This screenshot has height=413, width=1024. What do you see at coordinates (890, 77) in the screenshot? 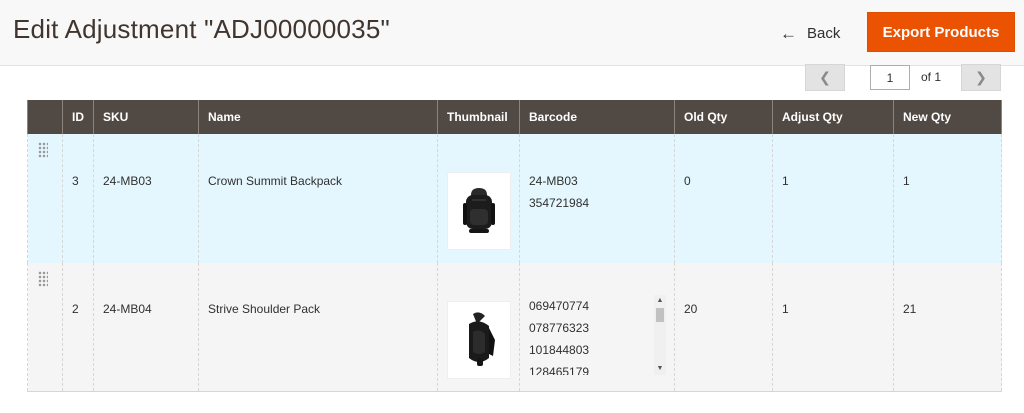
I see `page-number-input` at bounding box center [890, 77].